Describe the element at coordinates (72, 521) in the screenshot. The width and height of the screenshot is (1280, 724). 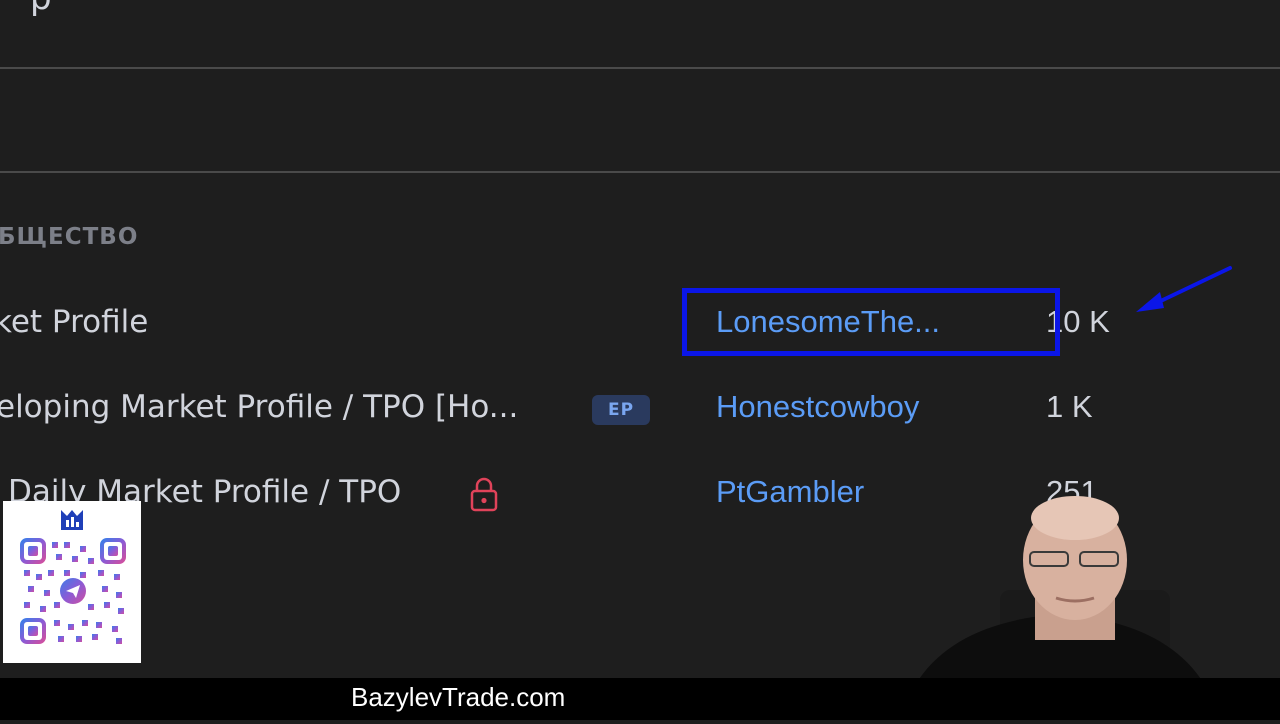
I see `chart-logo-icon` at that location.